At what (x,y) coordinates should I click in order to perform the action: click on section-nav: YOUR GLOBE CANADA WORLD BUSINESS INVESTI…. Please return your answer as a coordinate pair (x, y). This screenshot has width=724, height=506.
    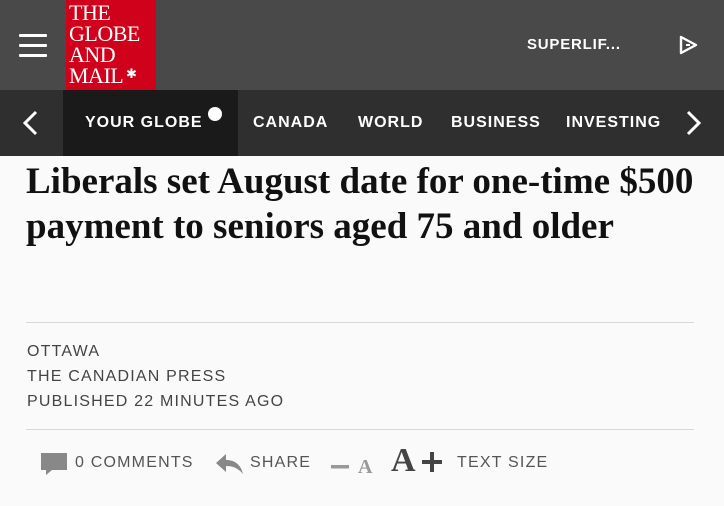
    Looking at the image, I should click on (362, 123).